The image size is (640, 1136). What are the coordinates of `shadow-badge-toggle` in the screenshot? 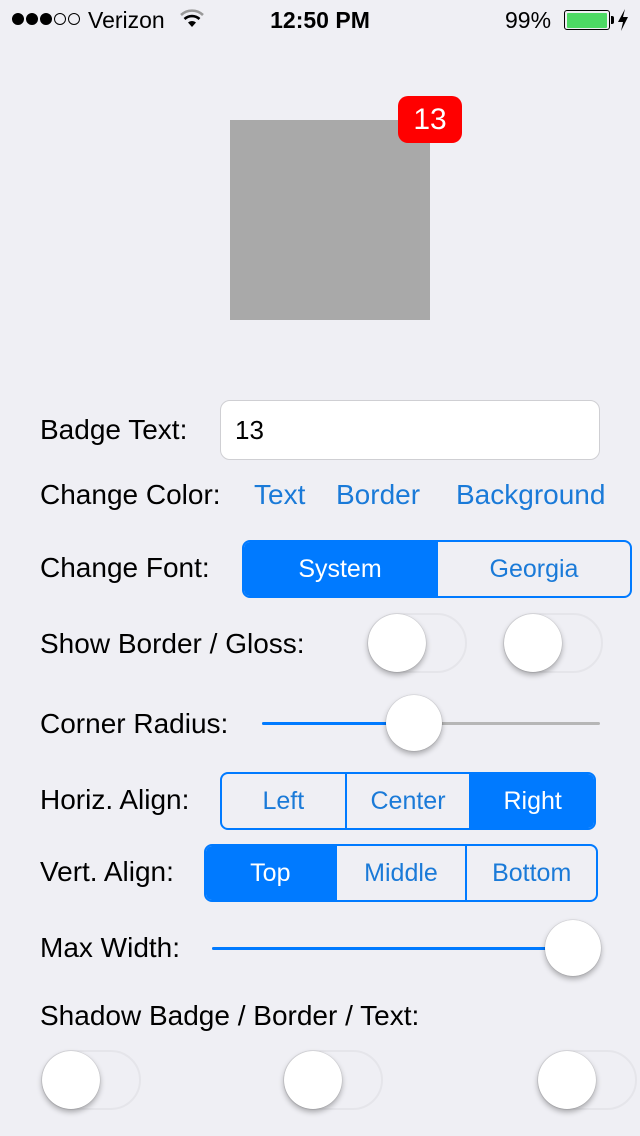 It's located at (91, 1080).